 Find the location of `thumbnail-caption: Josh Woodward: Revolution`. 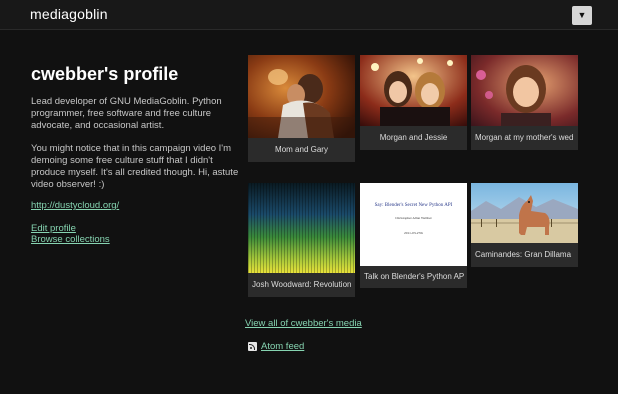

thumbnail-caption: Josh Woodward: Revolution is located at coordinates (302, 284).